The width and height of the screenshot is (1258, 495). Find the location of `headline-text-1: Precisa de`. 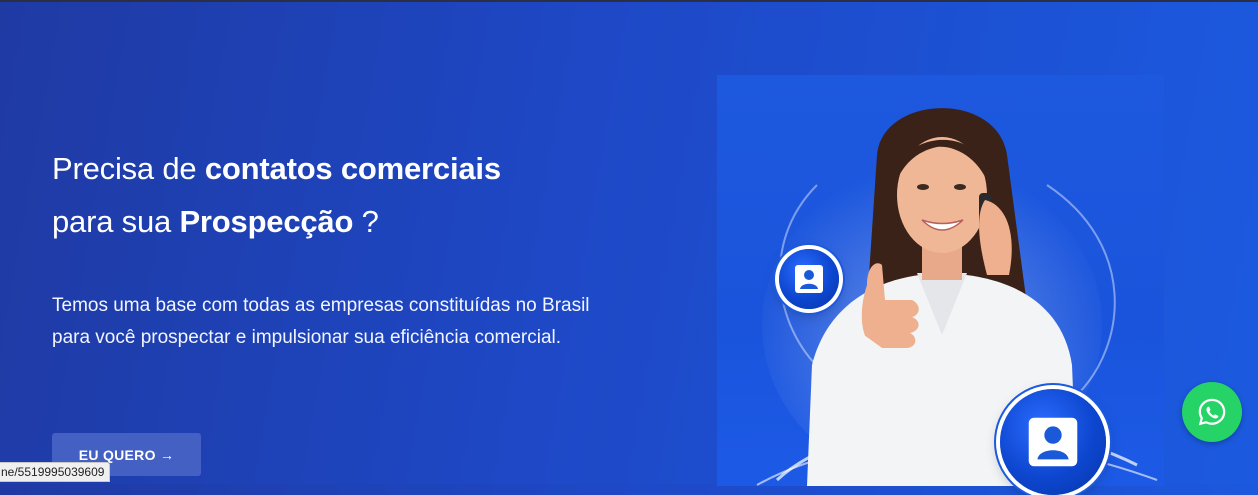

headline-text-1: Precisa de is located at coordinates (128, 168).